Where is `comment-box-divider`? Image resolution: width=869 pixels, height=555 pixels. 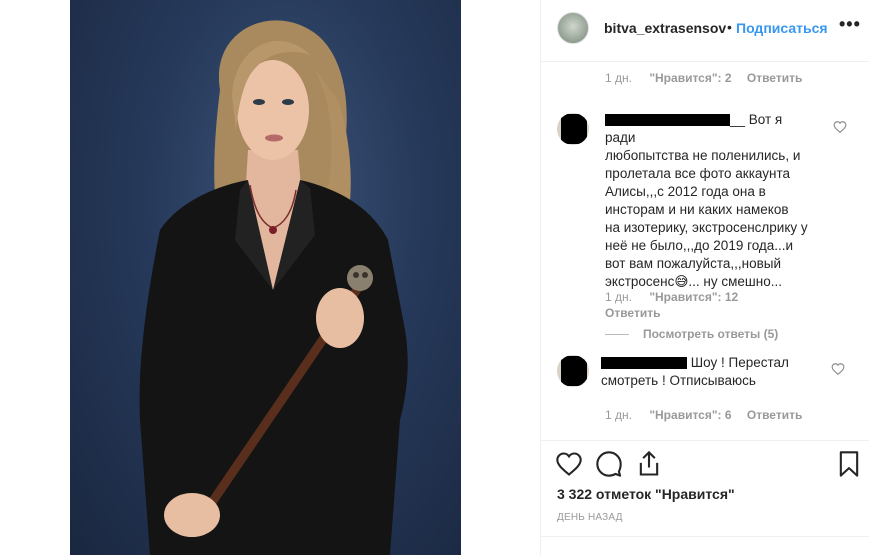
comment-box-divider is located at coordinates (705, 536).